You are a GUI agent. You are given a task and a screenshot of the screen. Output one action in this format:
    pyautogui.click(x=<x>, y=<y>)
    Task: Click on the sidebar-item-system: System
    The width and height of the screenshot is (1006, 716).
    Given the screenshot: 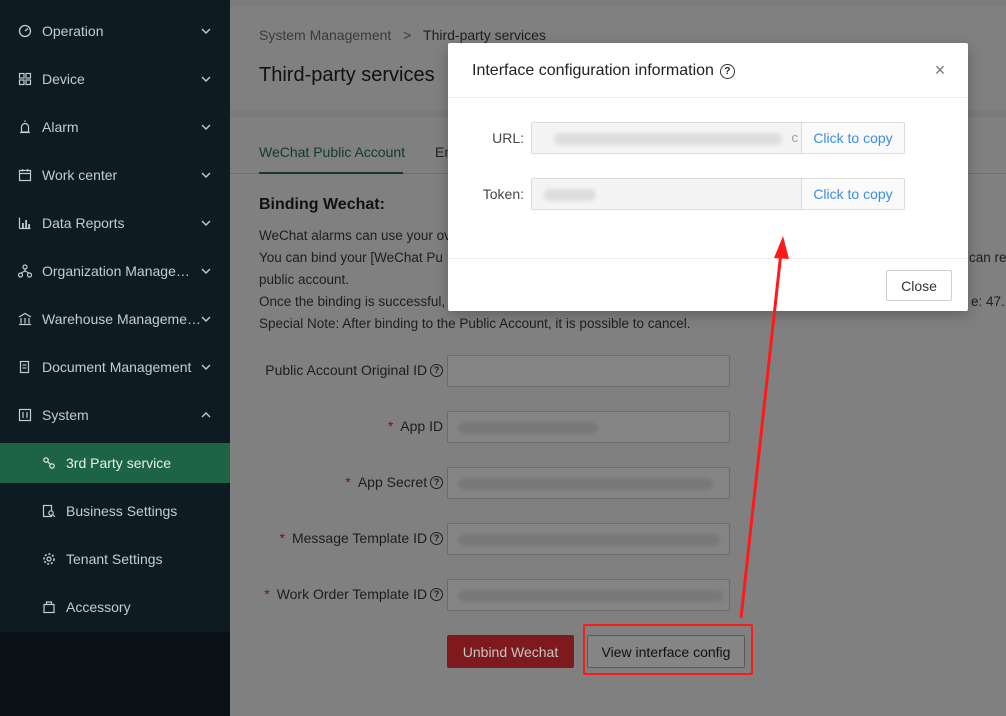 What is the action you would take?
    pyautogui.click(x=115, y=415)
    